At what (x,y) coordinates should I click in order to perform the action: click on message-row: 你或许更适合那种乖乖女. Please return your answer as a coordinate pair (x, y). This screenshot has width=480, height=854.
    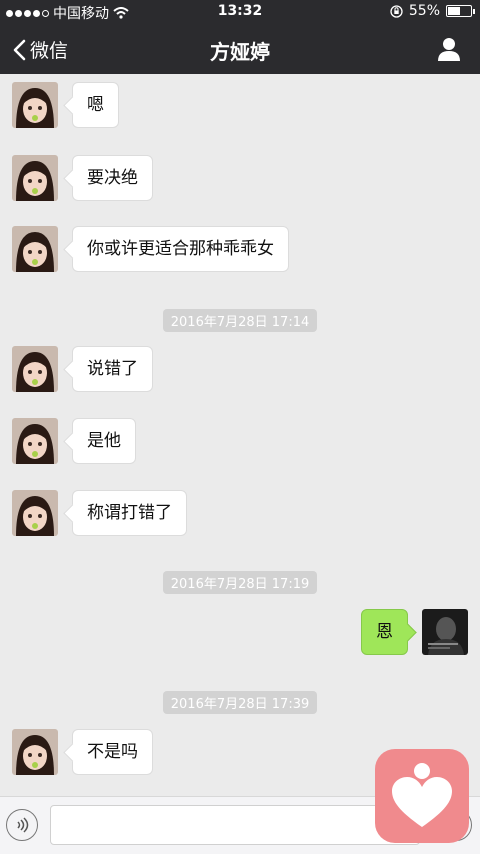
    Looking at the image, I should click on (150, 249).